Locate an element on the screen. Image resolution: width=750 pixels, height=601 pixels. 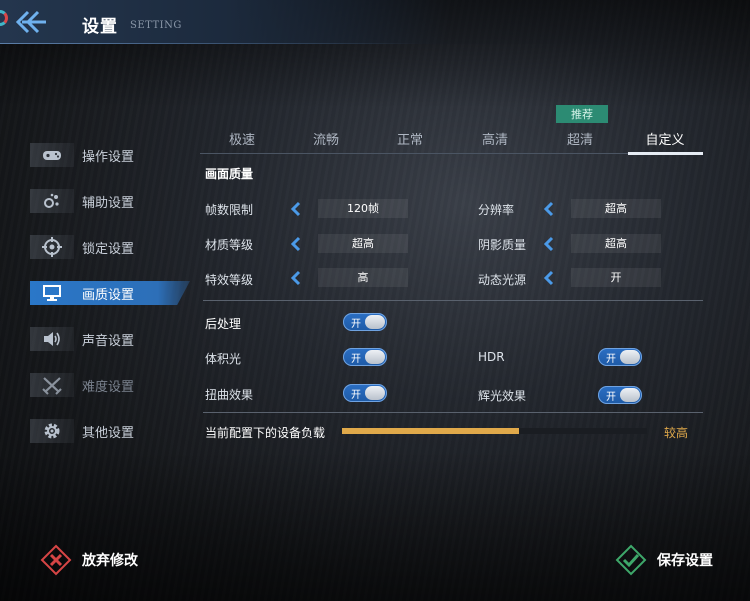
sidebar-item-label: 难度设置 is located at coordinates (108, 387).